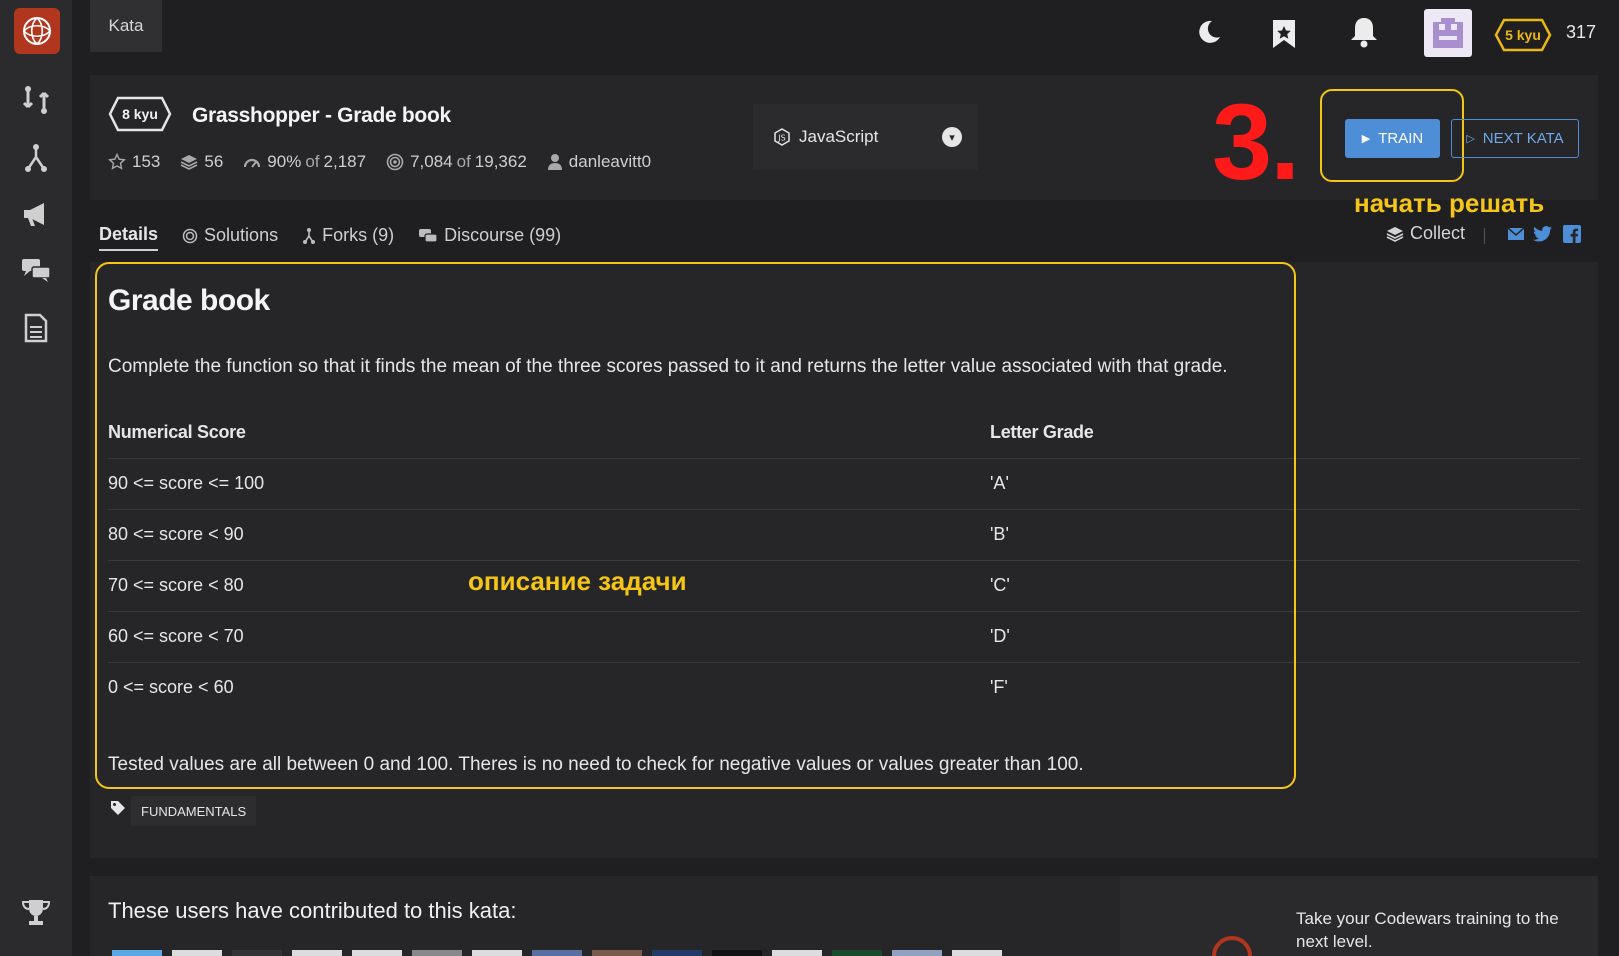  I want to click on author-stat: danleavitt0, so click(599, 162).